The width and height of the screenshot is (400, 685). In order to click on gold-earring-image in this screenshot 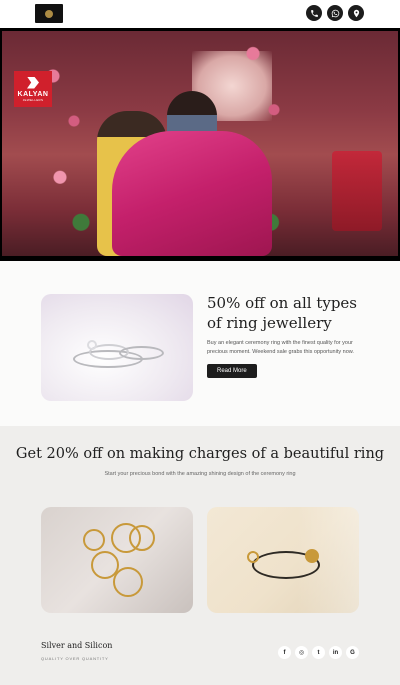, I will do `click(283, 560)`.